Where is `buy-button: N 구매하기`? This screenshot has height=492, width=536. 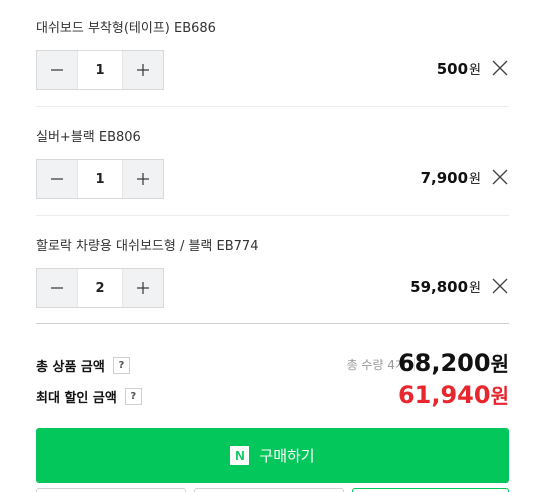 buy-button: N 구매하기 is located at coordinates (272, 455).